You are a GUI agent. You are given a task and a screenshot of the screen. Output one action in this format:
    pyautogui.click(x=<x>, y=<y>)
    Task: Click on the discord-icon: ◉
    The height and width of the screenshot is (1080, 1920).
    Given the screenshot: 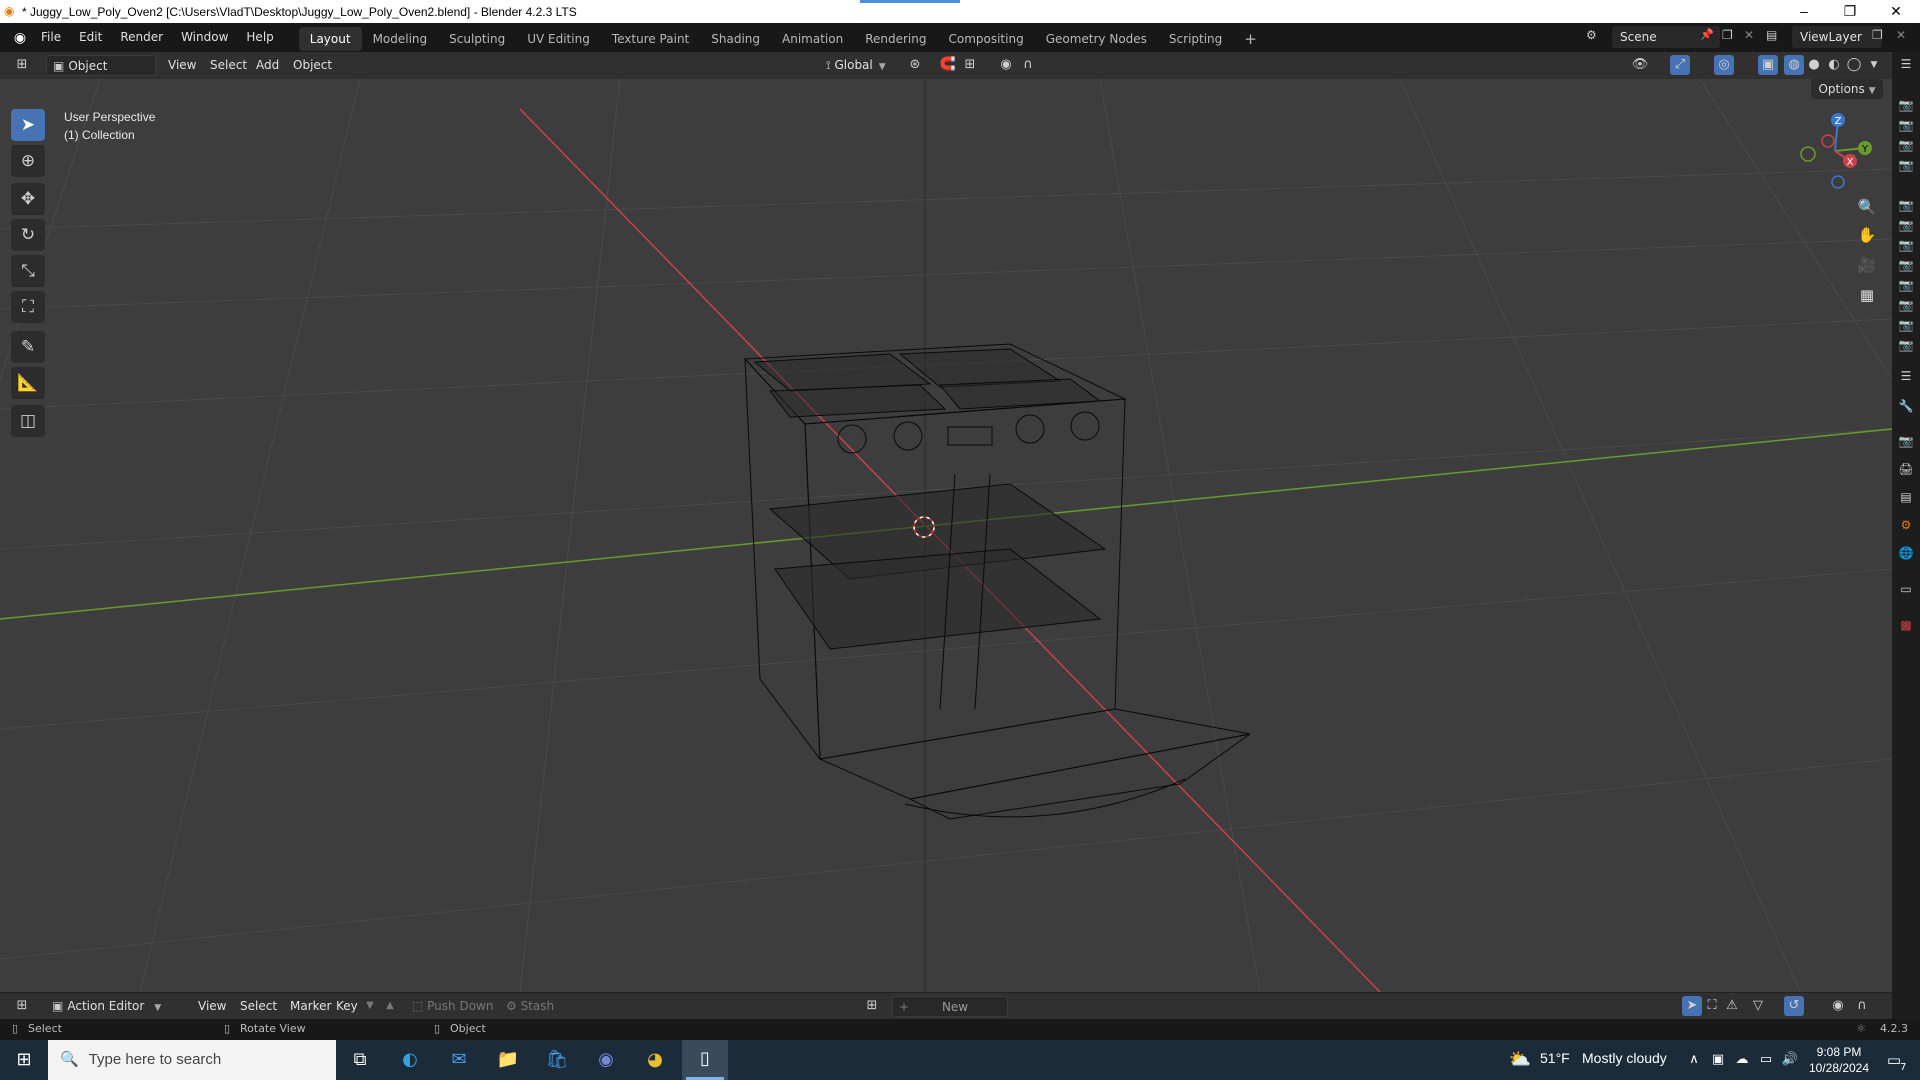 What is the action you would take?
    pyautogui.click(x=606, y=1060)
    